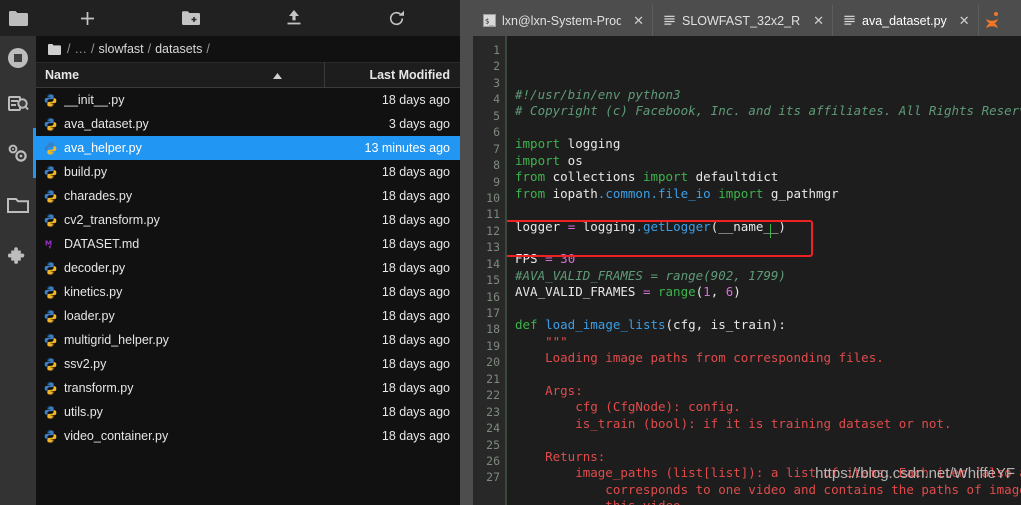 Image resolution: width=1021 pixels, height=505 pixels. Describe the element at coordinates (54, 49) in the screenshot. I see `folder-icon` at that location.